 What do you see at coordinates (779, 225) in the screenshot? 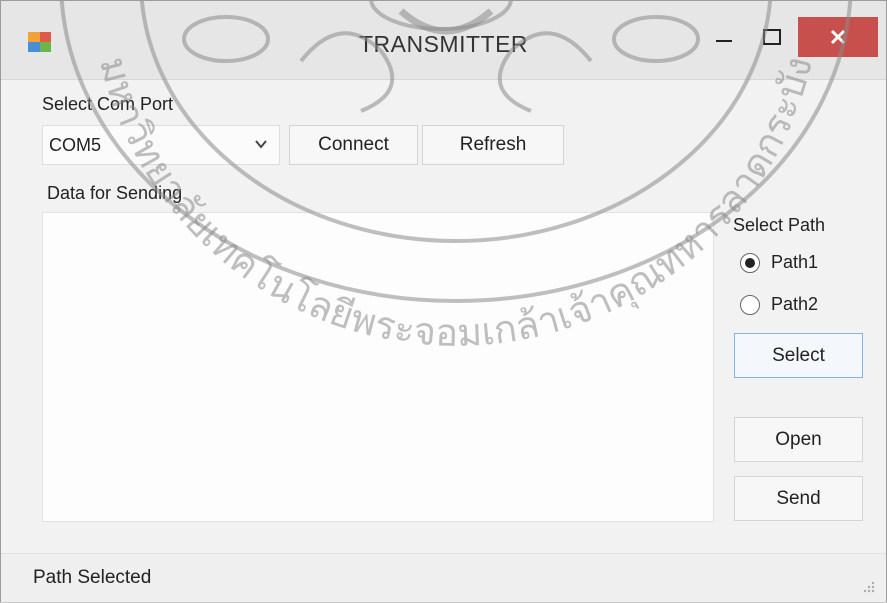
I see `select-path-label: Select Path` at bounding box center [779, 225].